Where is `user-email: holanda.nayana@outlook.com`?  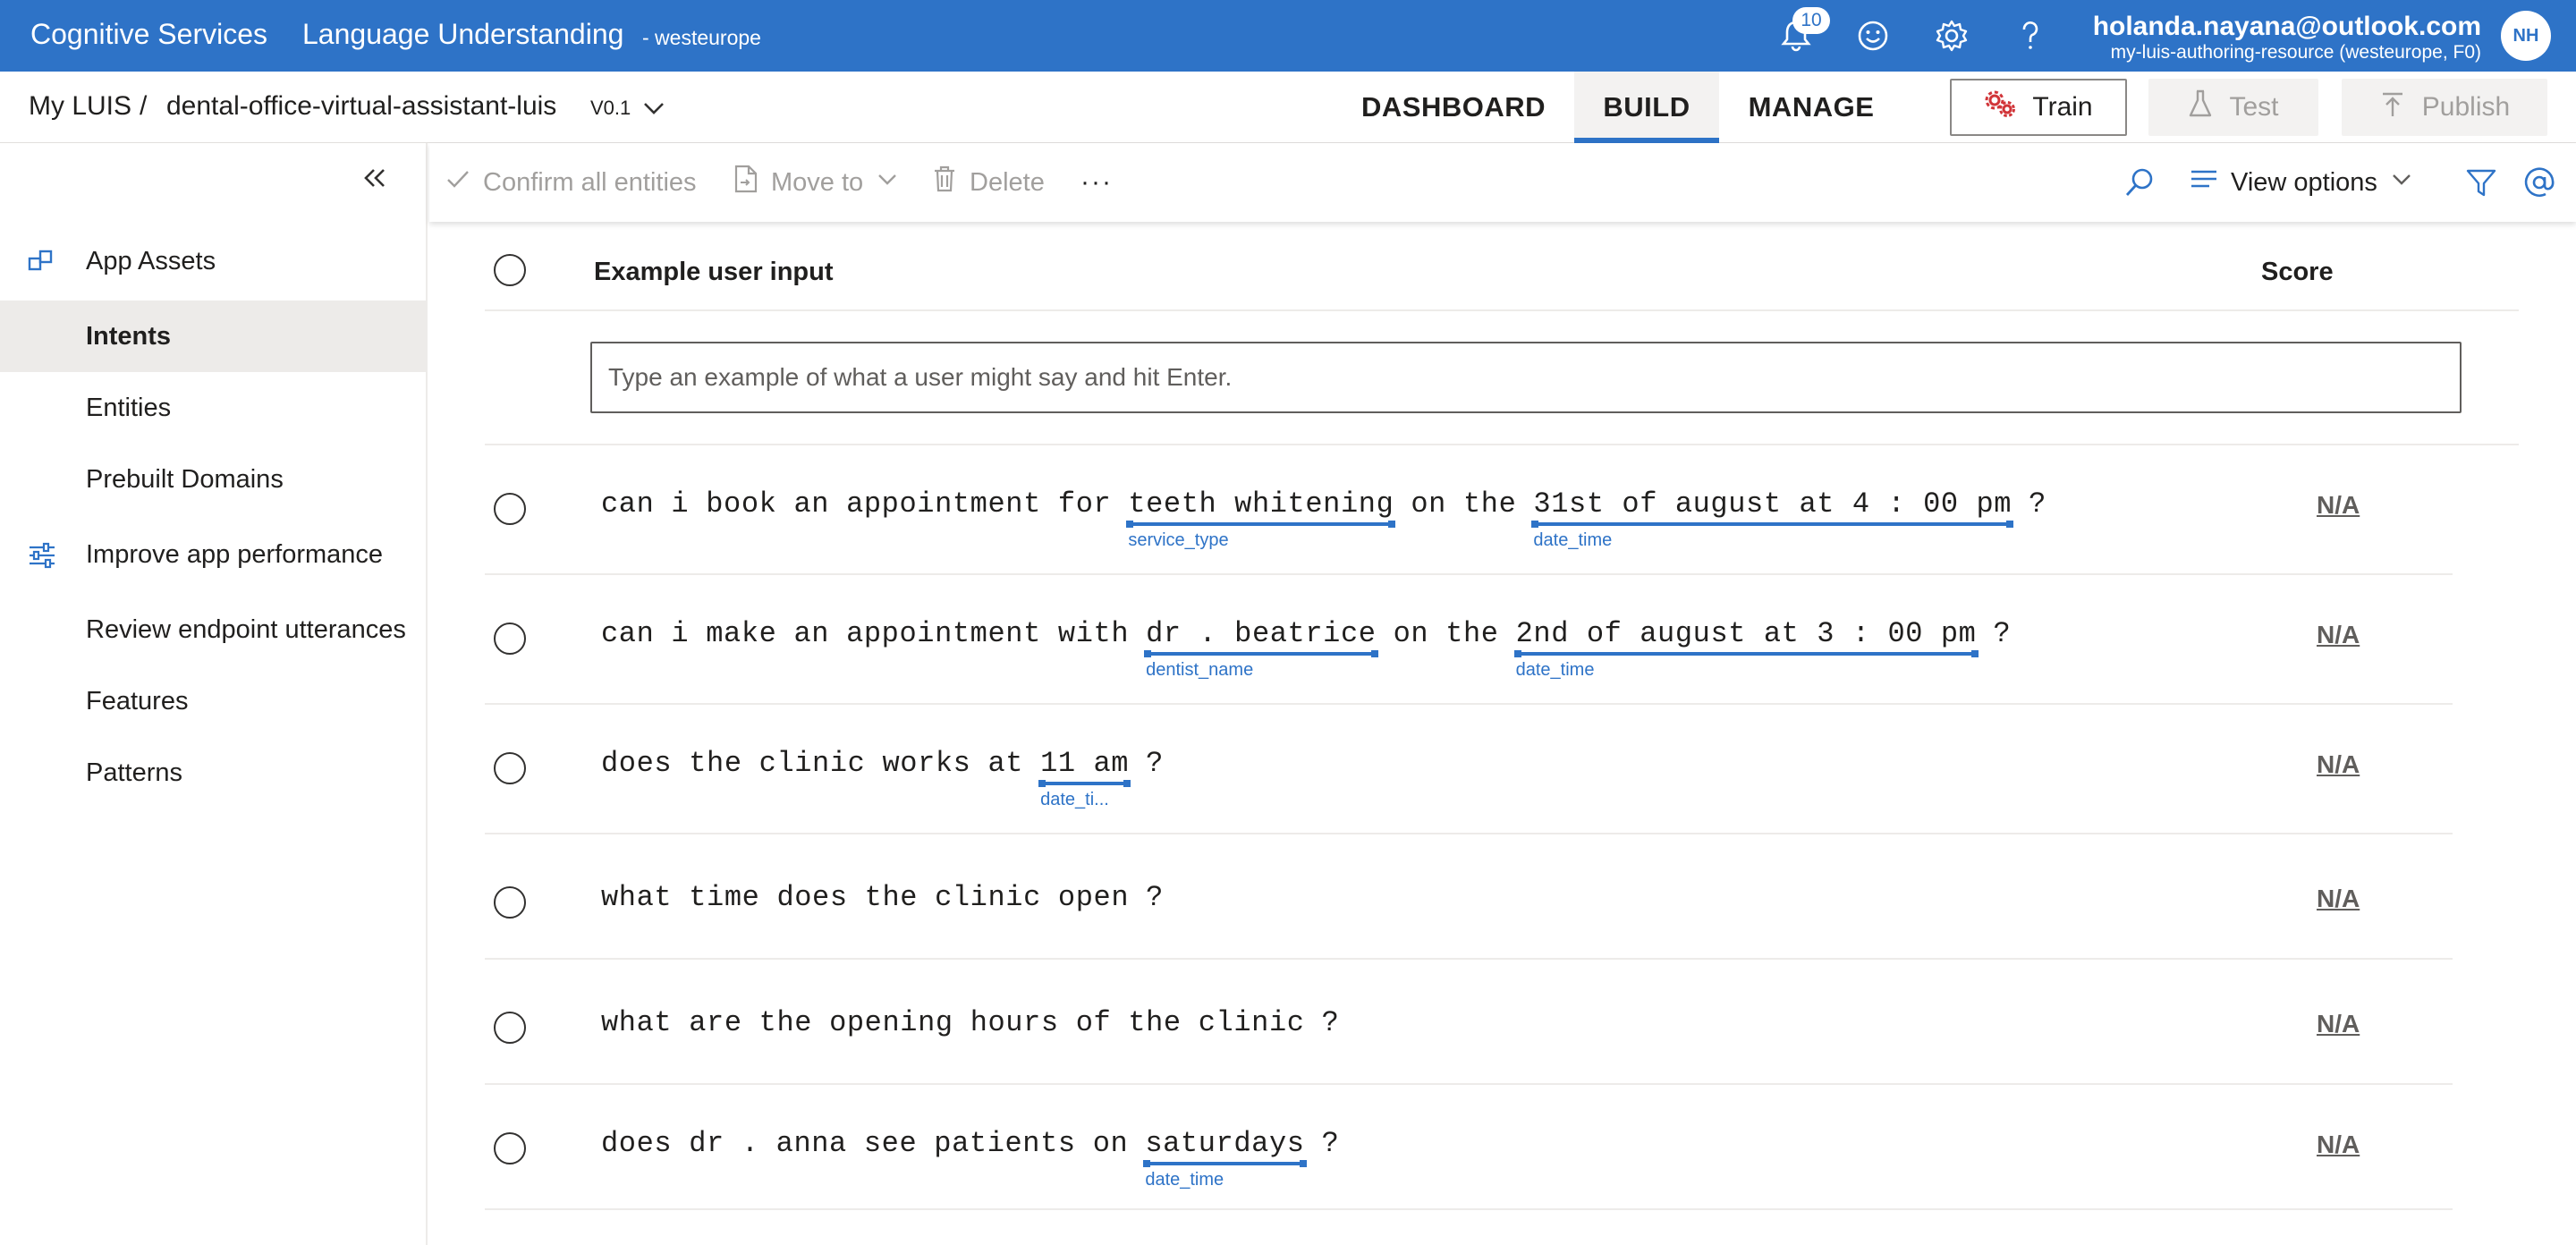
user-email: holanda.nayana@outlook.com is located at coordinates (2287, 27).